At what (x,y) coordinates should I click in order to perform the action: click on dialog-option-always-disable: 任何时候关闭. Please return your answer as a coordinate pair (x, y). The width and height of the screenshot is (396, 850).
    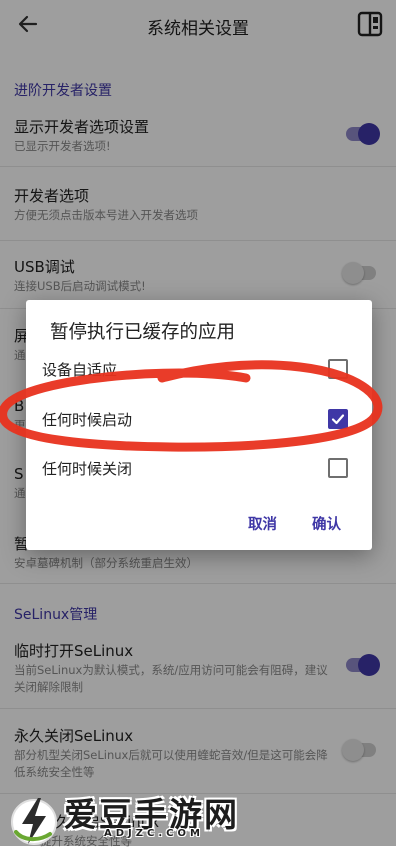
    Looking at the image, I should click on (199, 469).